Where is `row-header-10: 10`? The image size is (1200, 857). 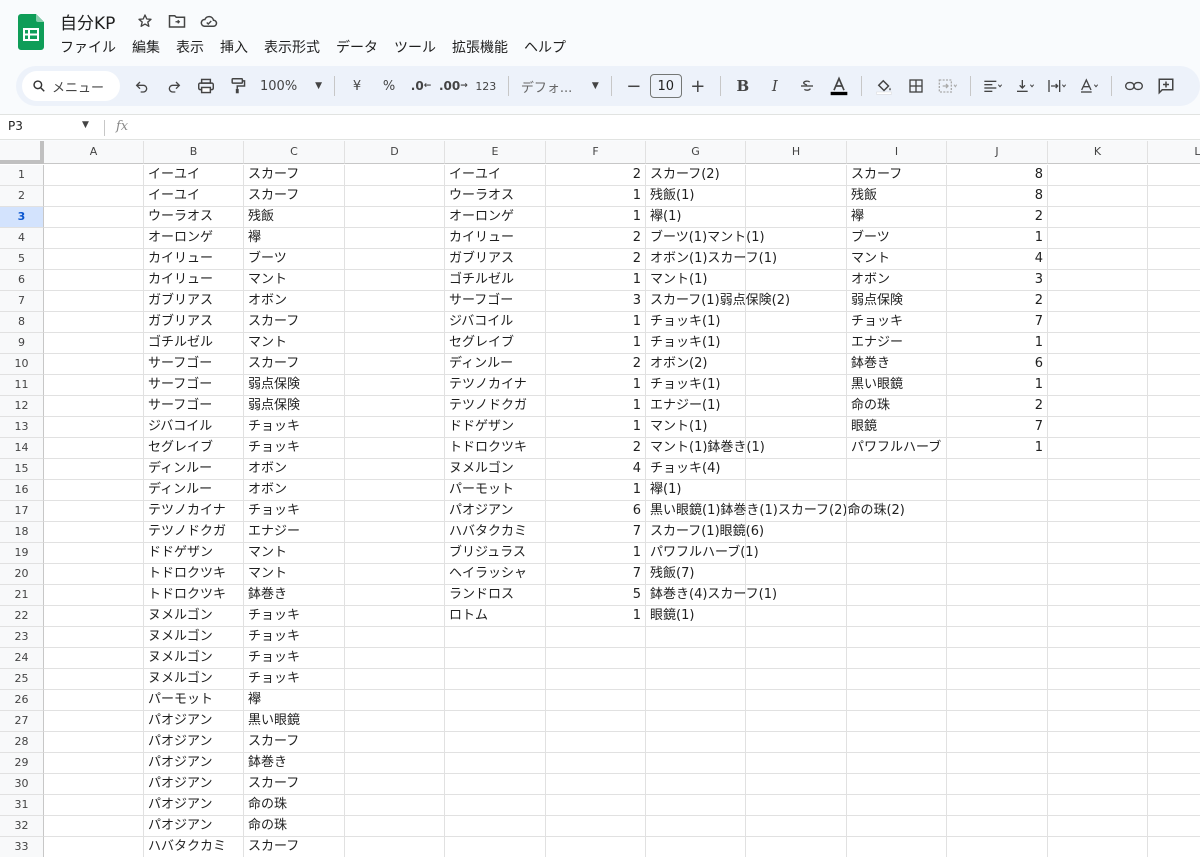
row-header-10: 10 is located at coordinates (22, 364).